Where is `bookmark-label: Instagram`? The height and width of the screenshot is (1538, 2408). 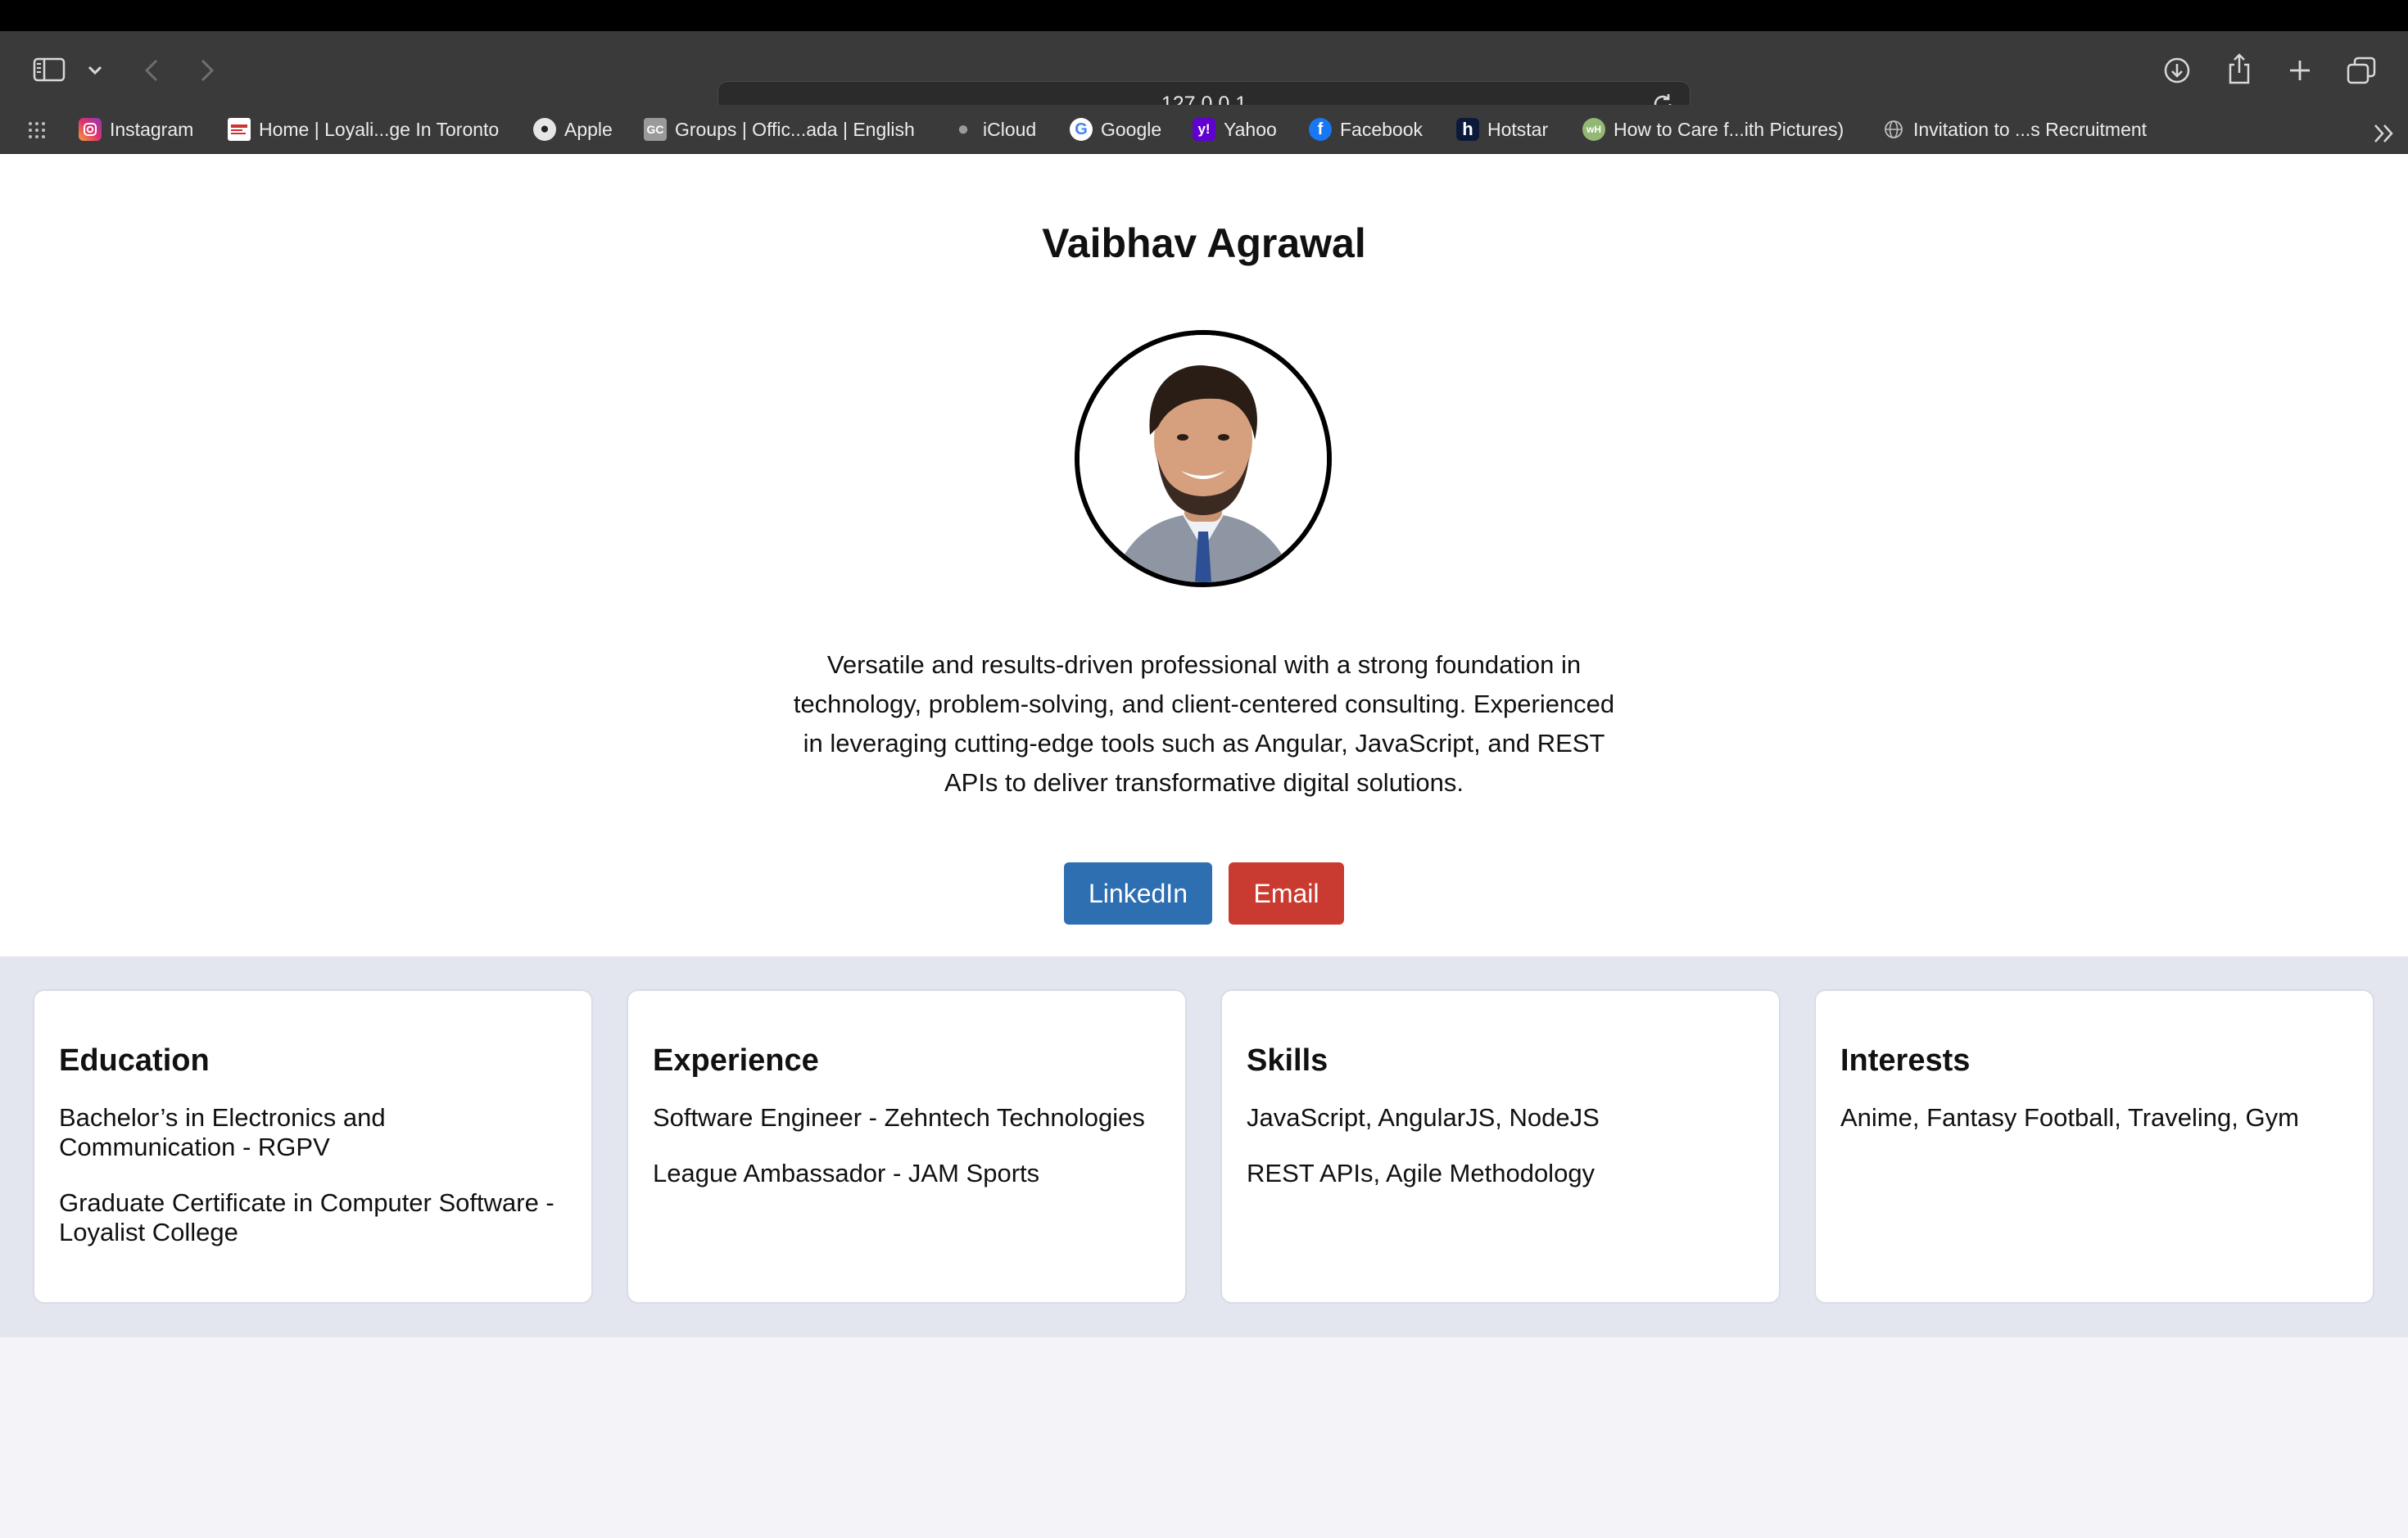
bookmark-label: Instagram is located at coordinates (152, 129).